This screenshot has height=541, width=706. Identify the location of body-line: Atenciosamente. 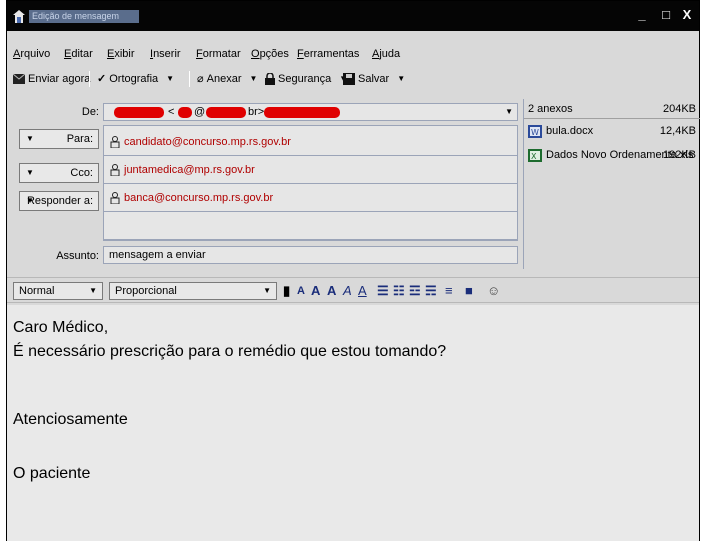
(70, 419).